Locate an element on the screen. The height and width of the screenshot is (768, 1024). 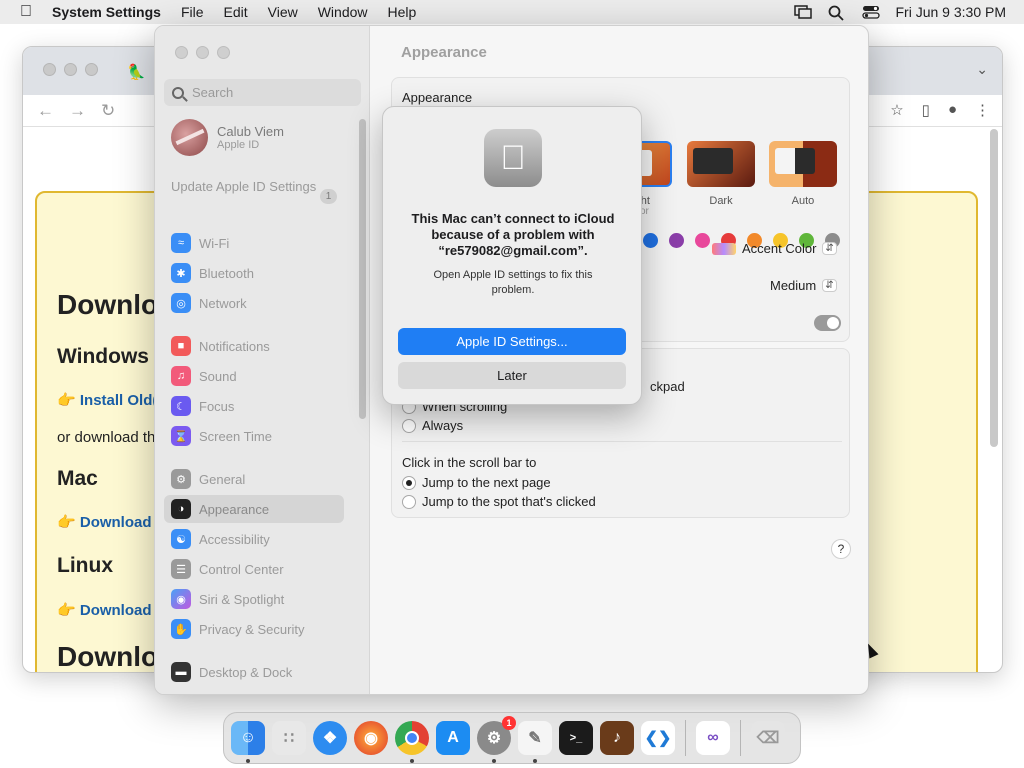
sidebar-item-wifi: ≈ Wi-Fi is located at coordinates (254, 243).